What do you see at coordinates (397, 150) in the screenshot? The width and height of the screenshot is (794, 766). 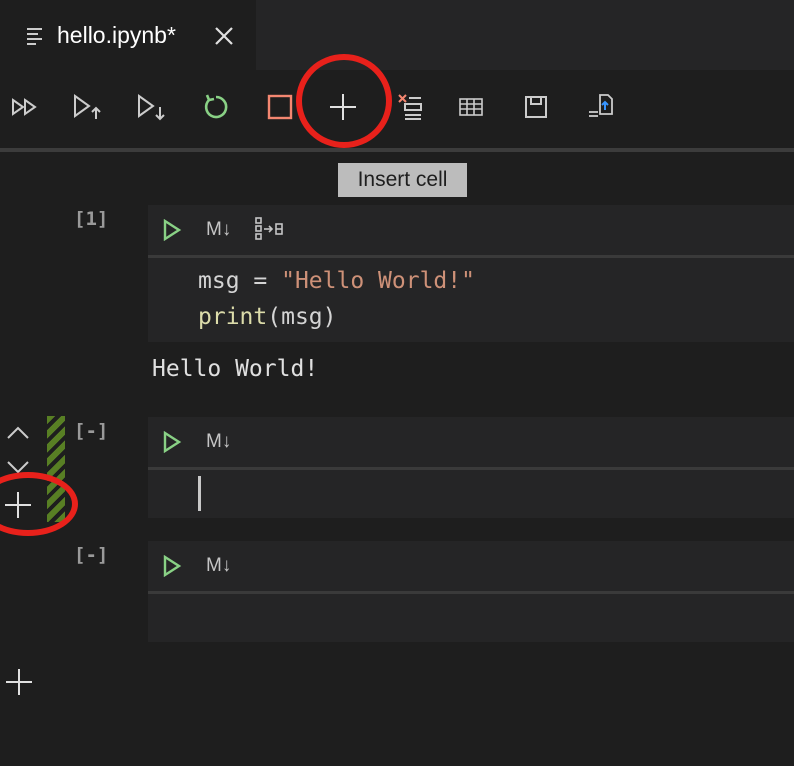 I see `toolbar-divider` at bounding box center [397, 150].